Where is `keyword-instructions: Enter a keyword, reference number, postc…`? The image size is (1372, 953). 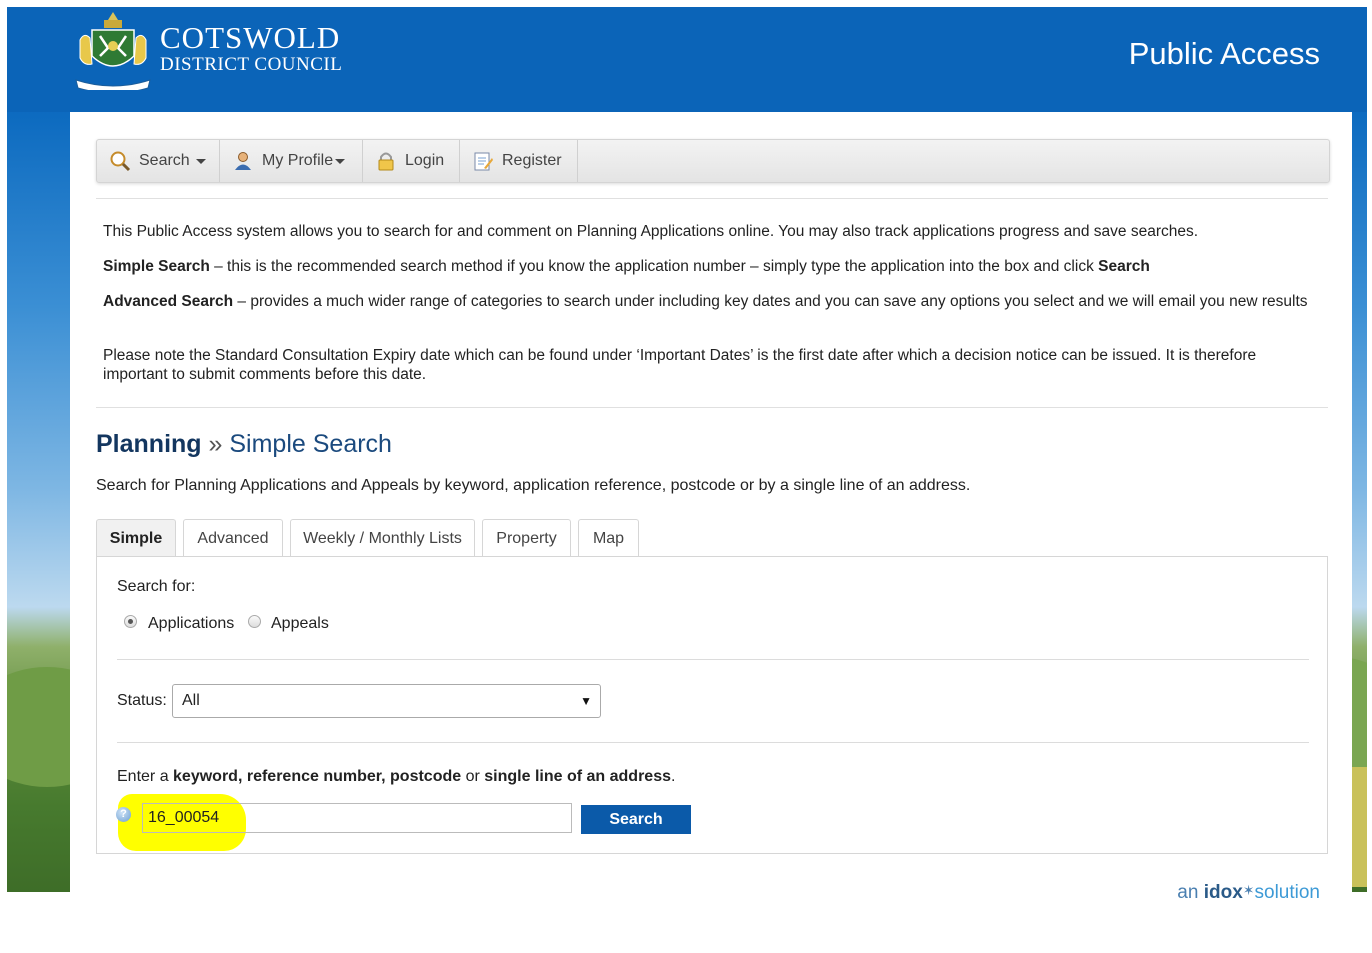
keyword-instructions: Enter a keyword, reference number, postc… is located at coordinates (396, 777).